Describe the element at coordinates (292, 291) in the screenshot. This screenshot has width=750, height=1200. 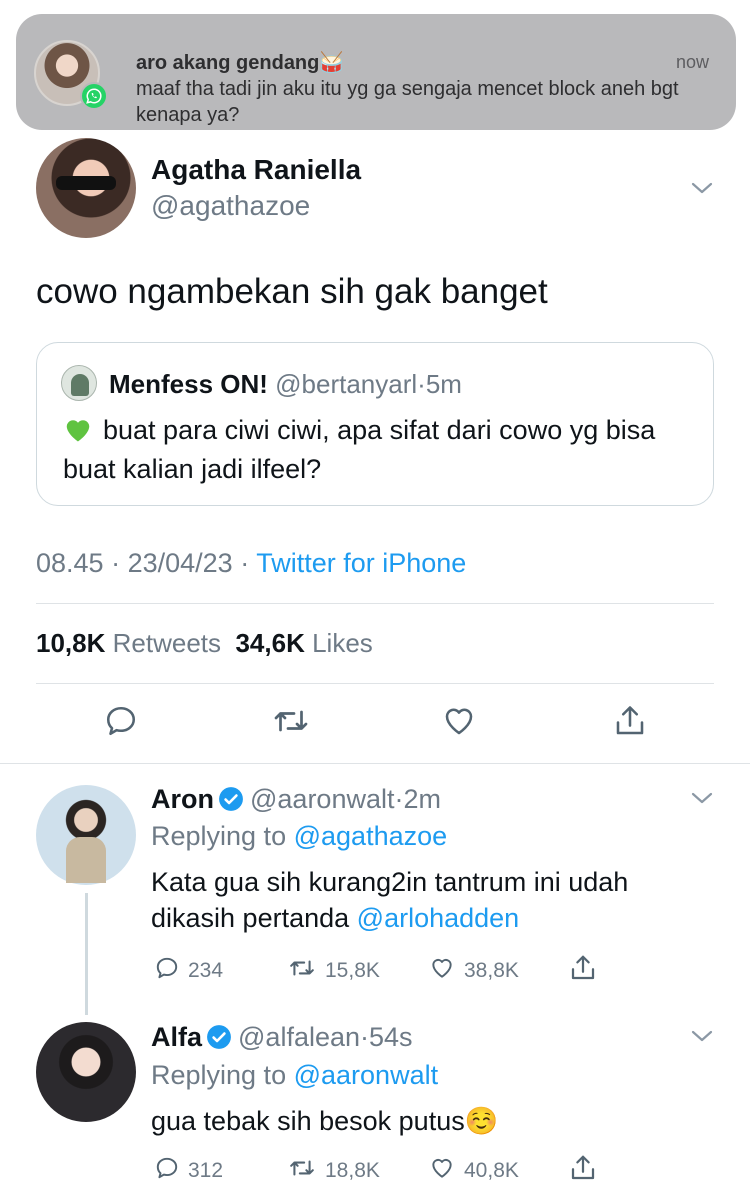
I see `tweet-text: cowo ngambekan sih gak banget` at that location.